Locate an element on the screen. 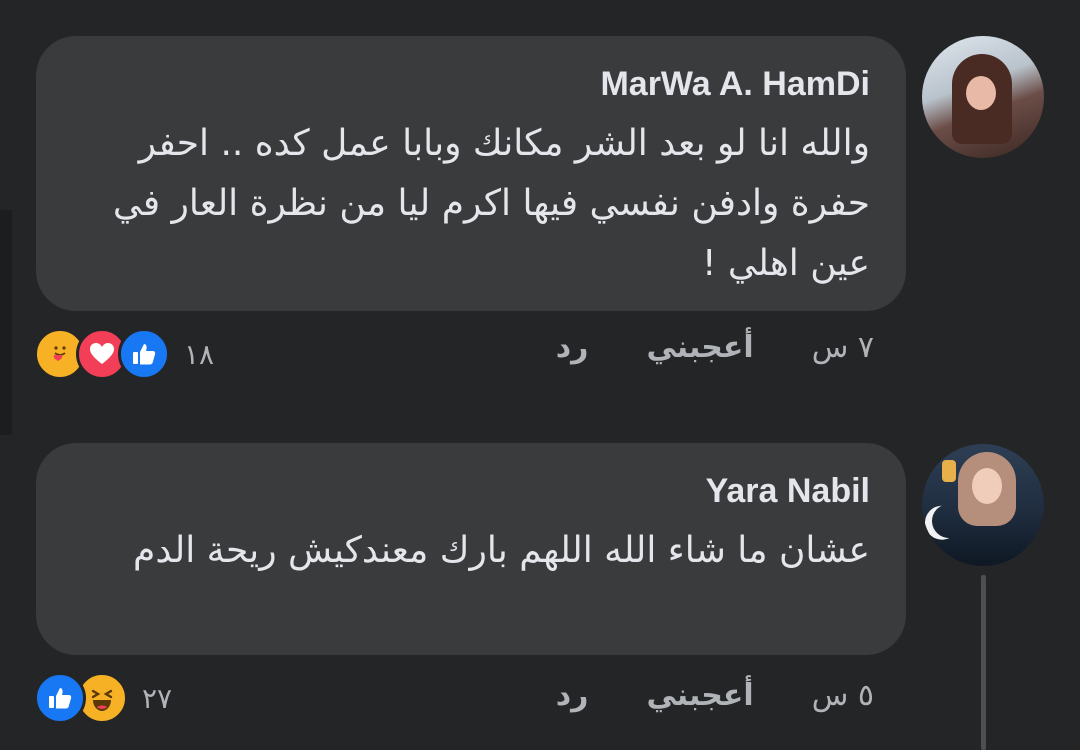  reactions-summary: ٢٧ is located at coordinates (103, 698).